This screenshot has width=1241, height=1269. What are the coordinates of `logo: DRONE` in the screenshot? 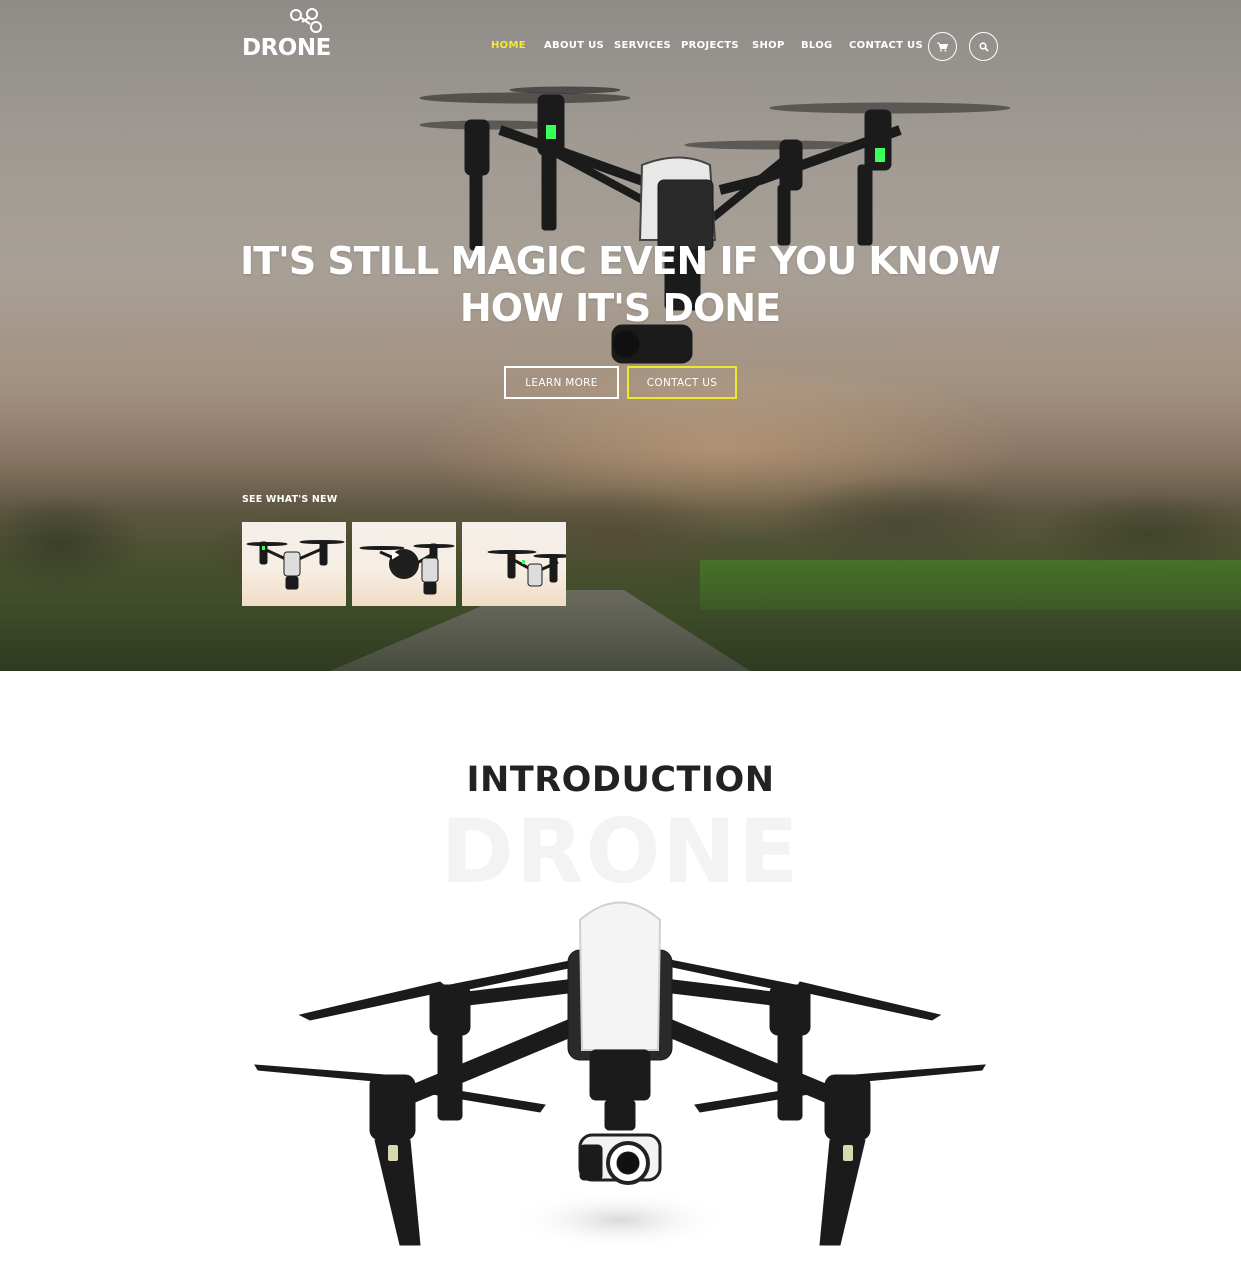 It's located at (287, 34).